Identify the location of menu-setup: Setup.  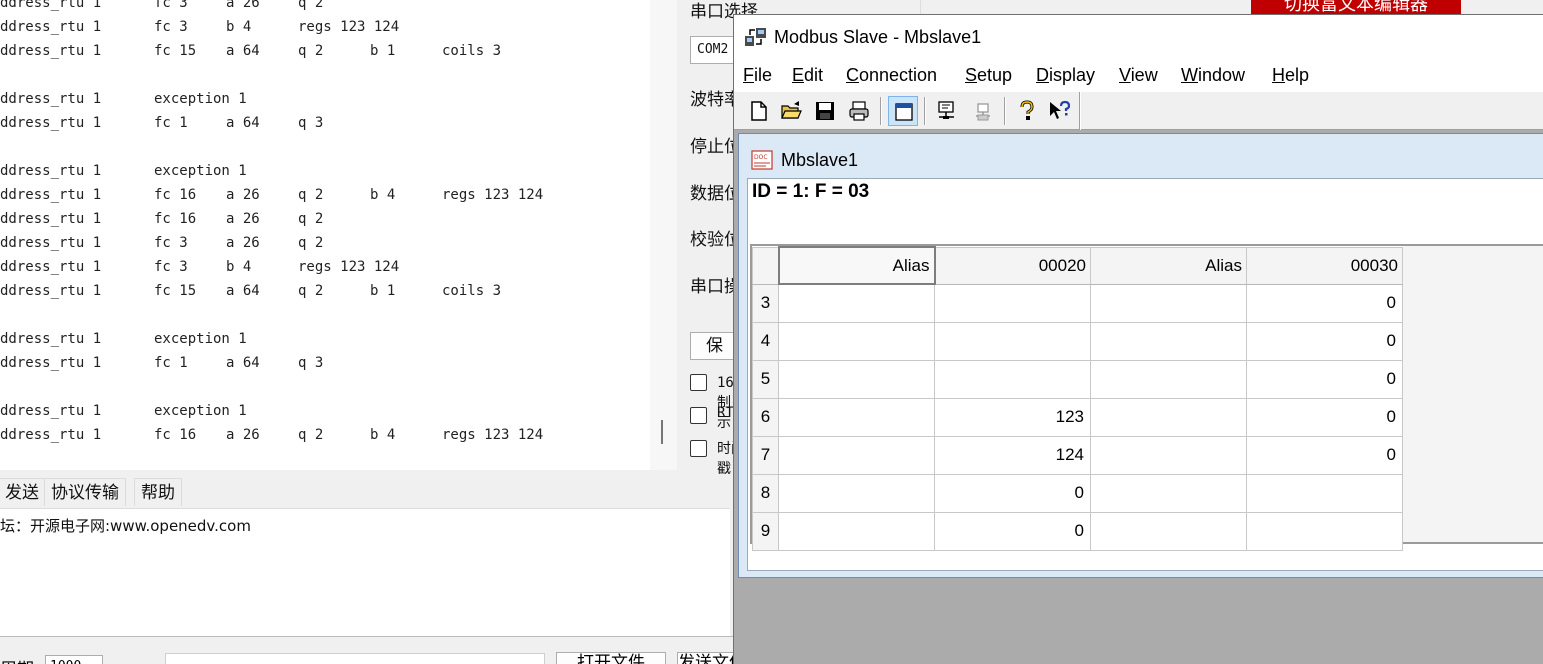
(988, 75).